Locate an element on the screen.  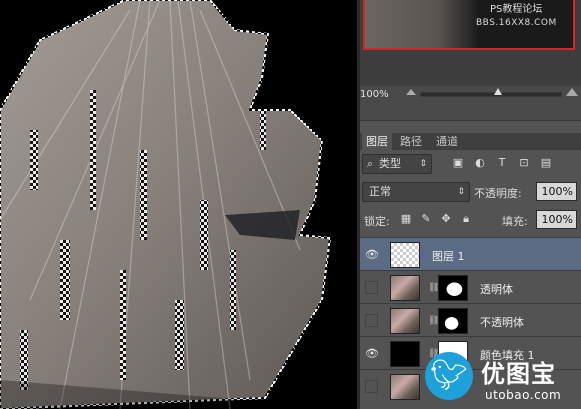
blend-row: 正常 ⇕ 不透明度: 100% is located at coordinates (470, 191).